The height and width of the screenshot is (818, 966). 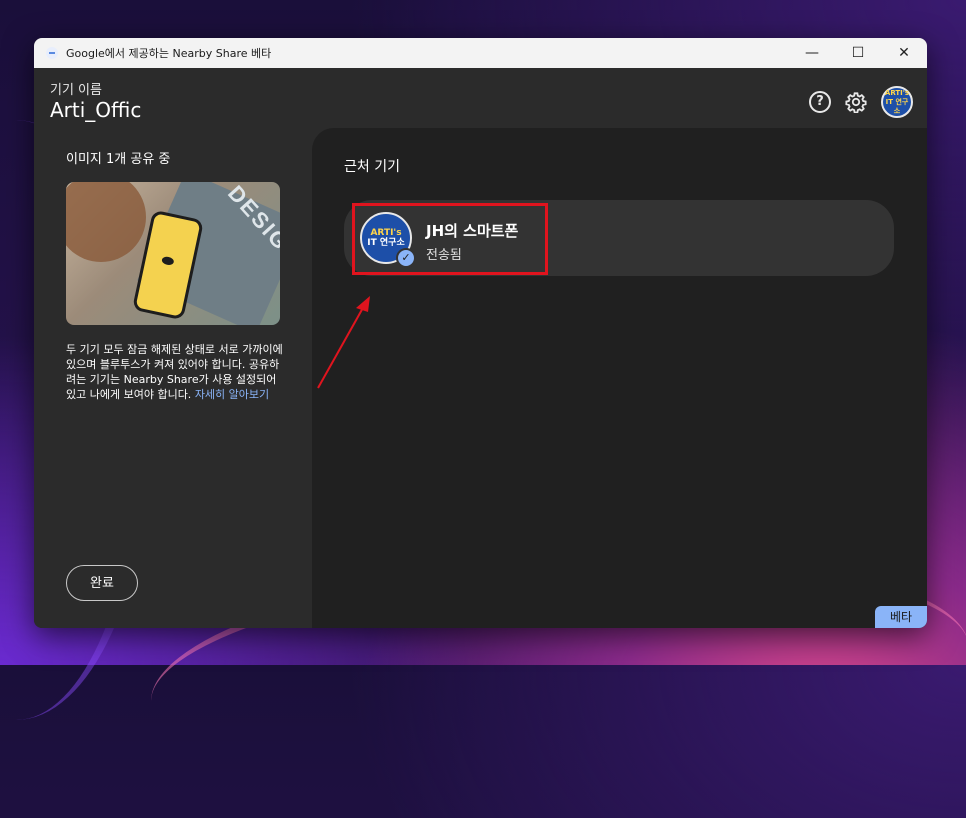 What do you see at coordinates (406, 258) in the screenshot?
I see `check-icon: ✓` at bounding box center [406, 258].